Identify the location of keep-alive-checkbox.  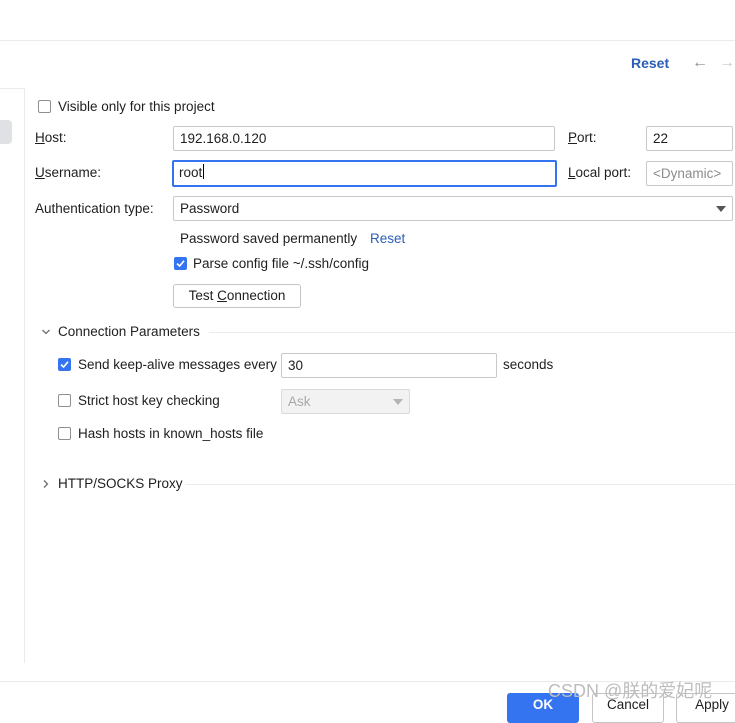
(64, 364).